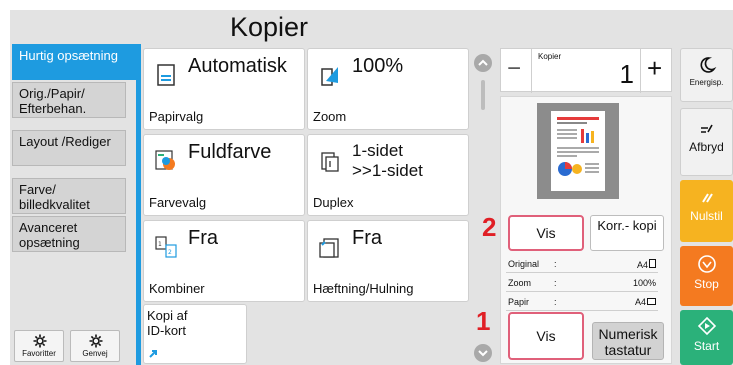 Image resolution: width=733 pixels, height=365 pixels. Describe the element at coordinates (706, 276) in the screenshot. I see `stop-button: Stop` at that location.